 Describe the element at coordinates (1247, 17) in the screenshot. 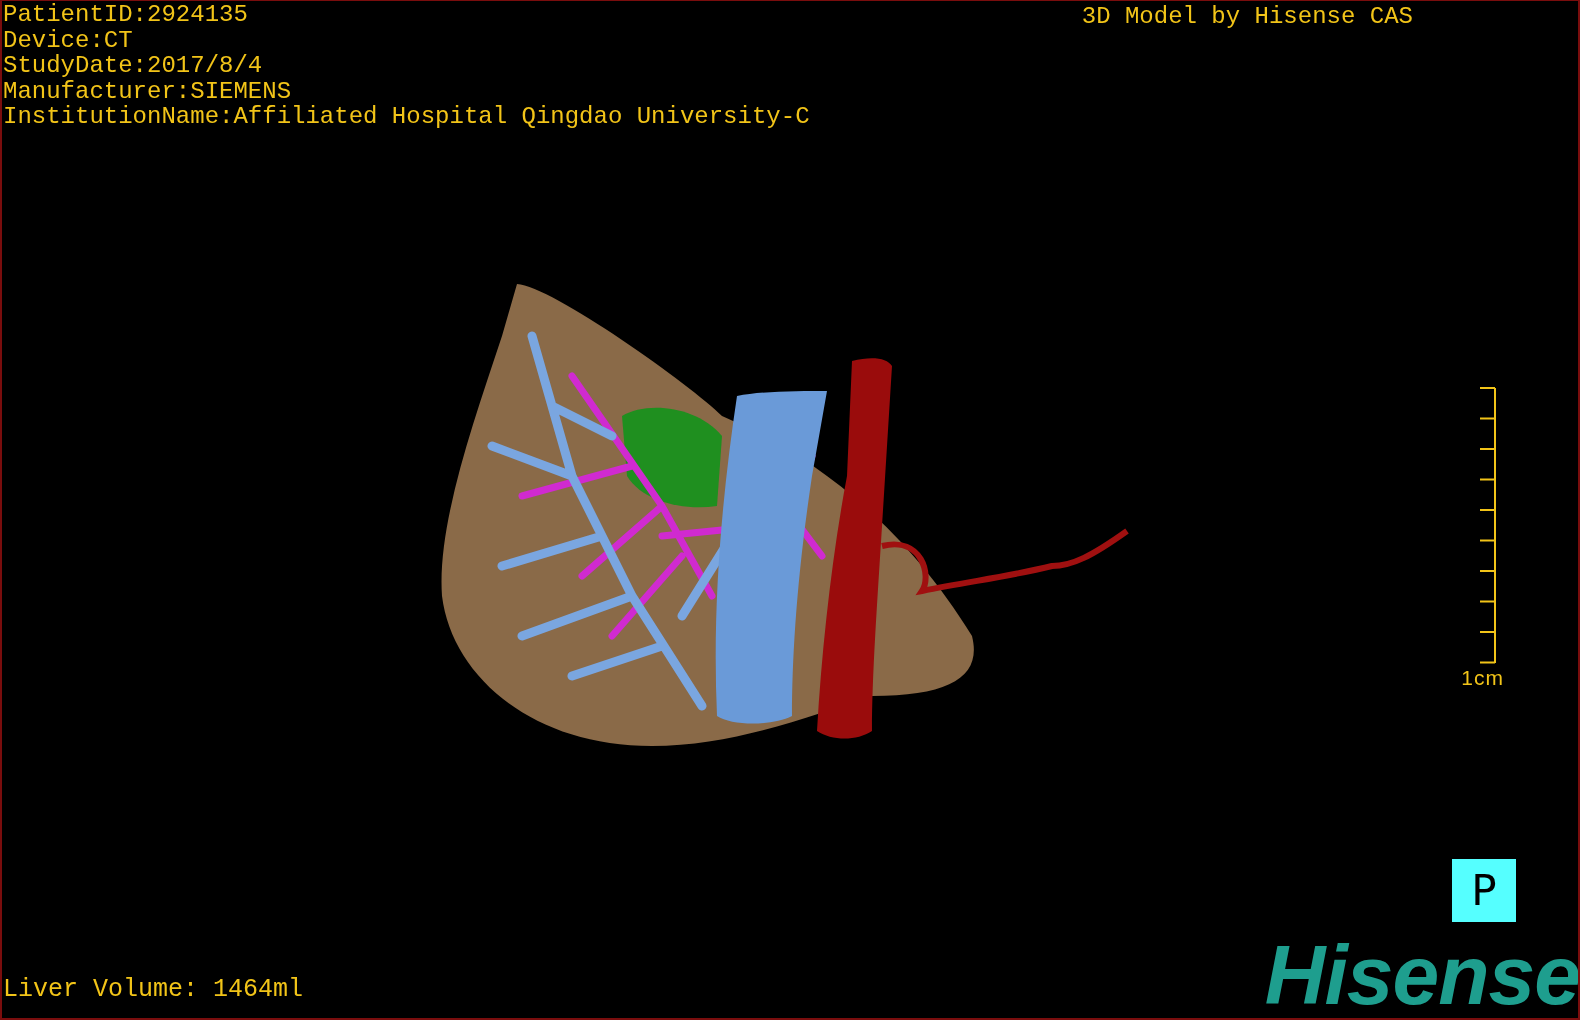

I see `model-title: 3D Model by Hisense CAS` at that location.